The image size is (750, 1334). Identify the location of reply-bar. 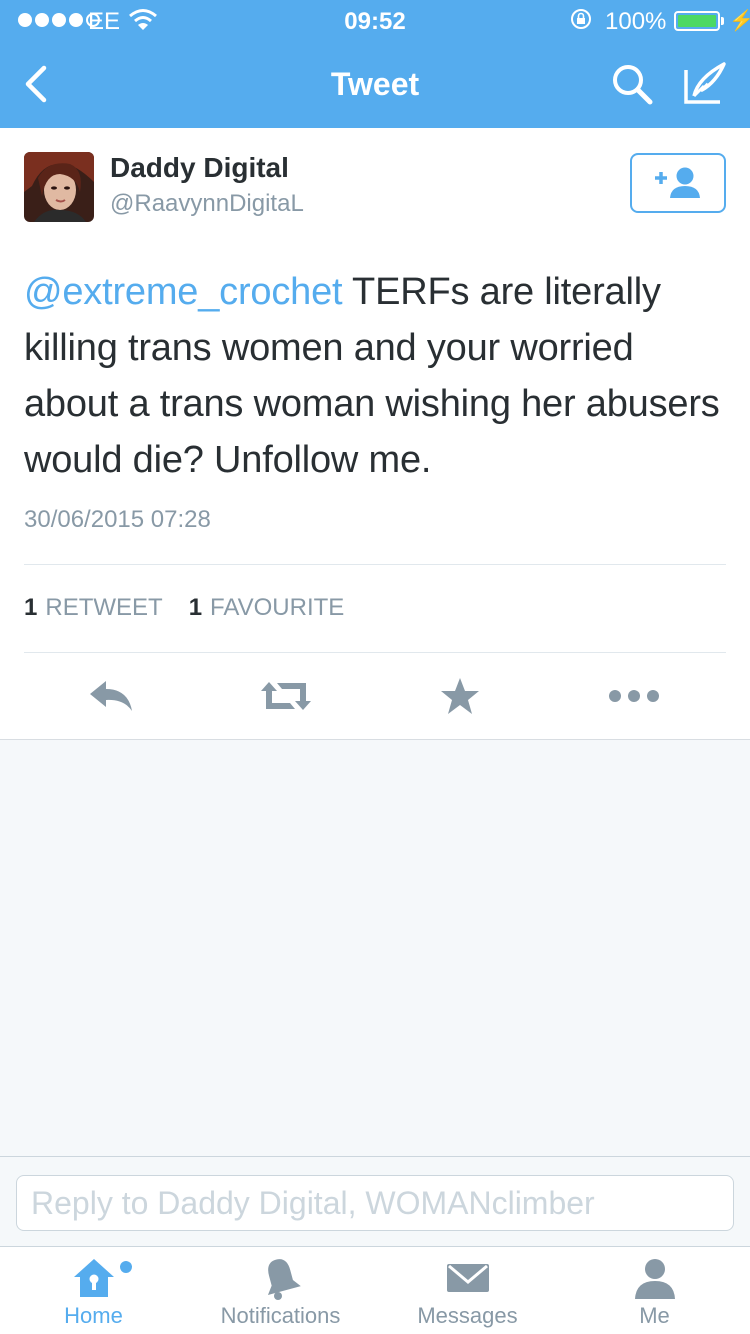
(375, 1201).